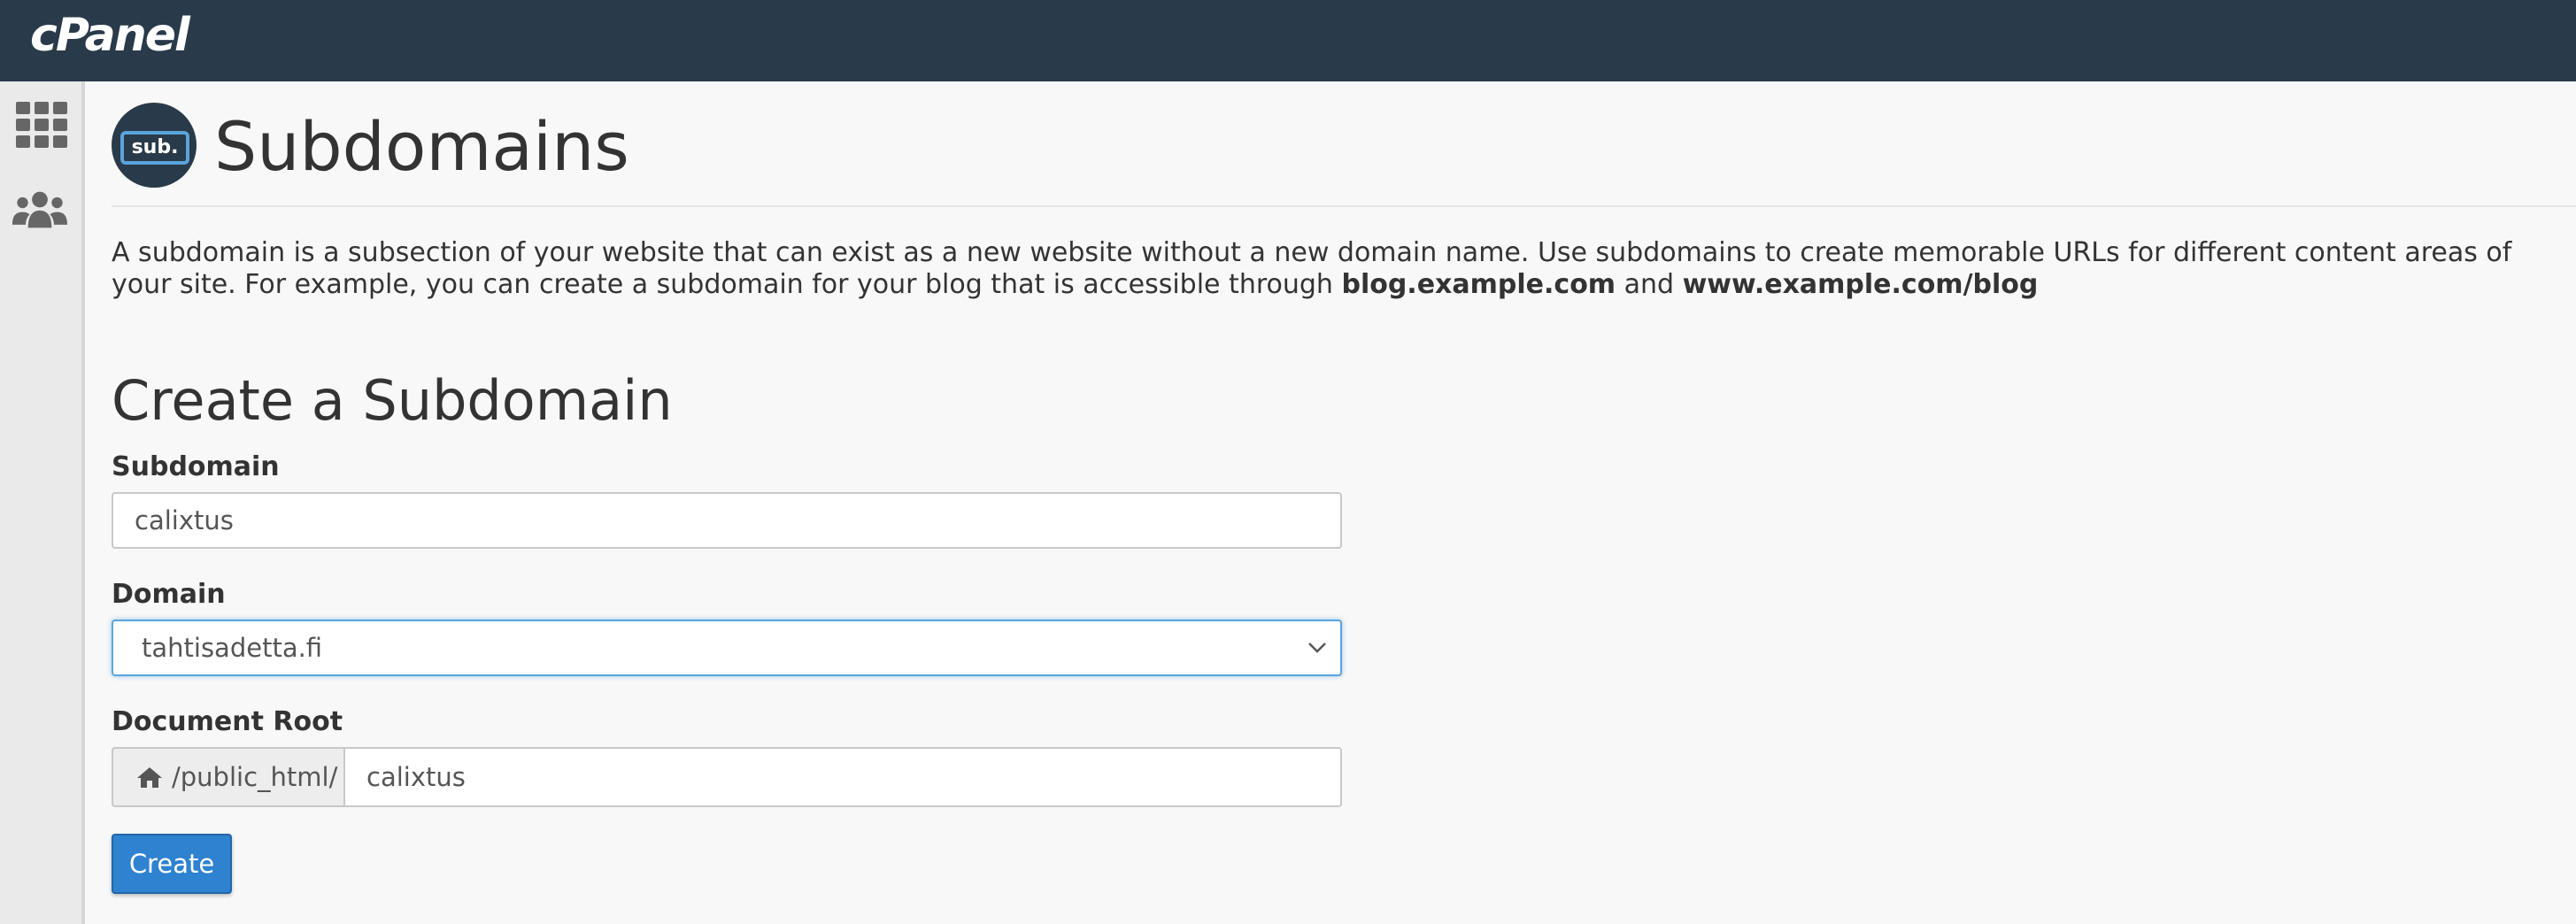 This screenshot has height=924, width=2576. What do you see at coordinates (421, 146) in the screenshot?
I see `page-title: Subdomains` at bounding box center [421, 146].